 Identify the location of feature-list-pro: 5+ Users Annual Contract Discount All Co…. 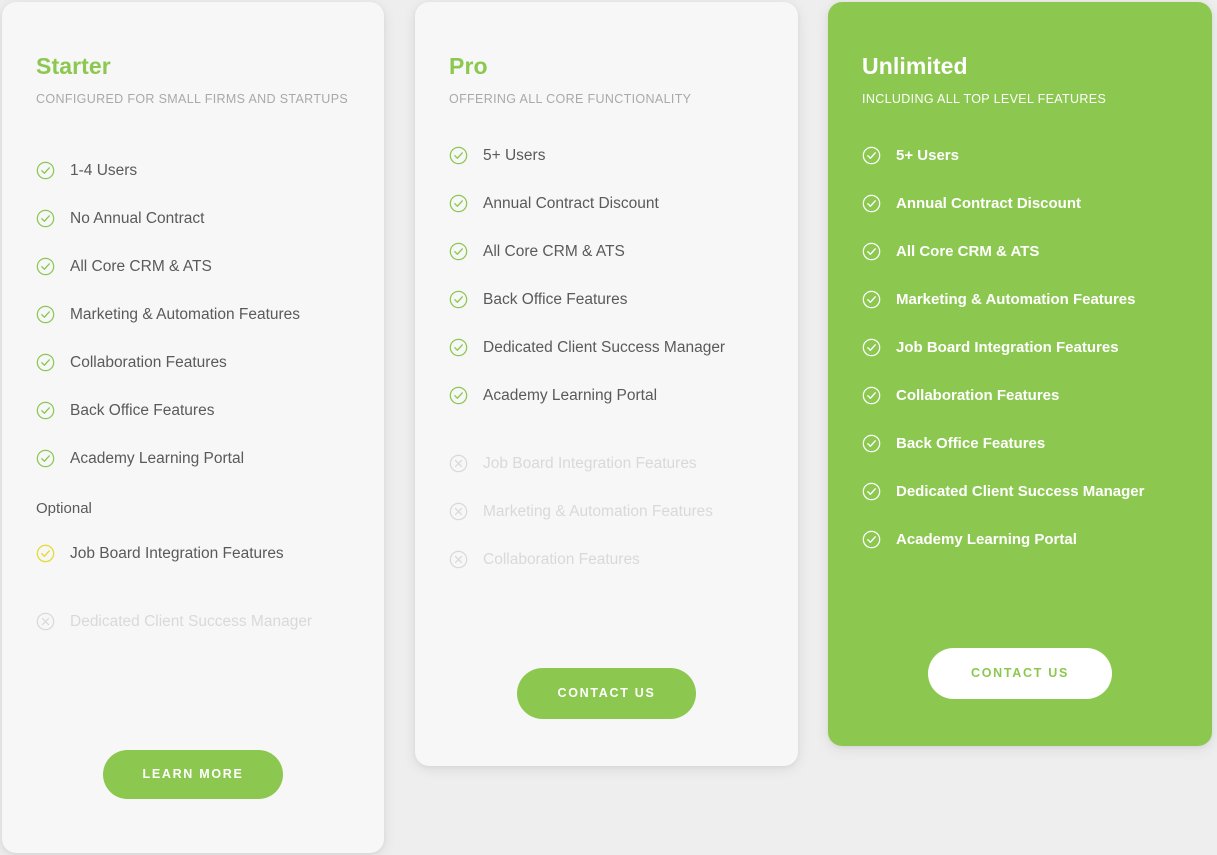
(606, 263).